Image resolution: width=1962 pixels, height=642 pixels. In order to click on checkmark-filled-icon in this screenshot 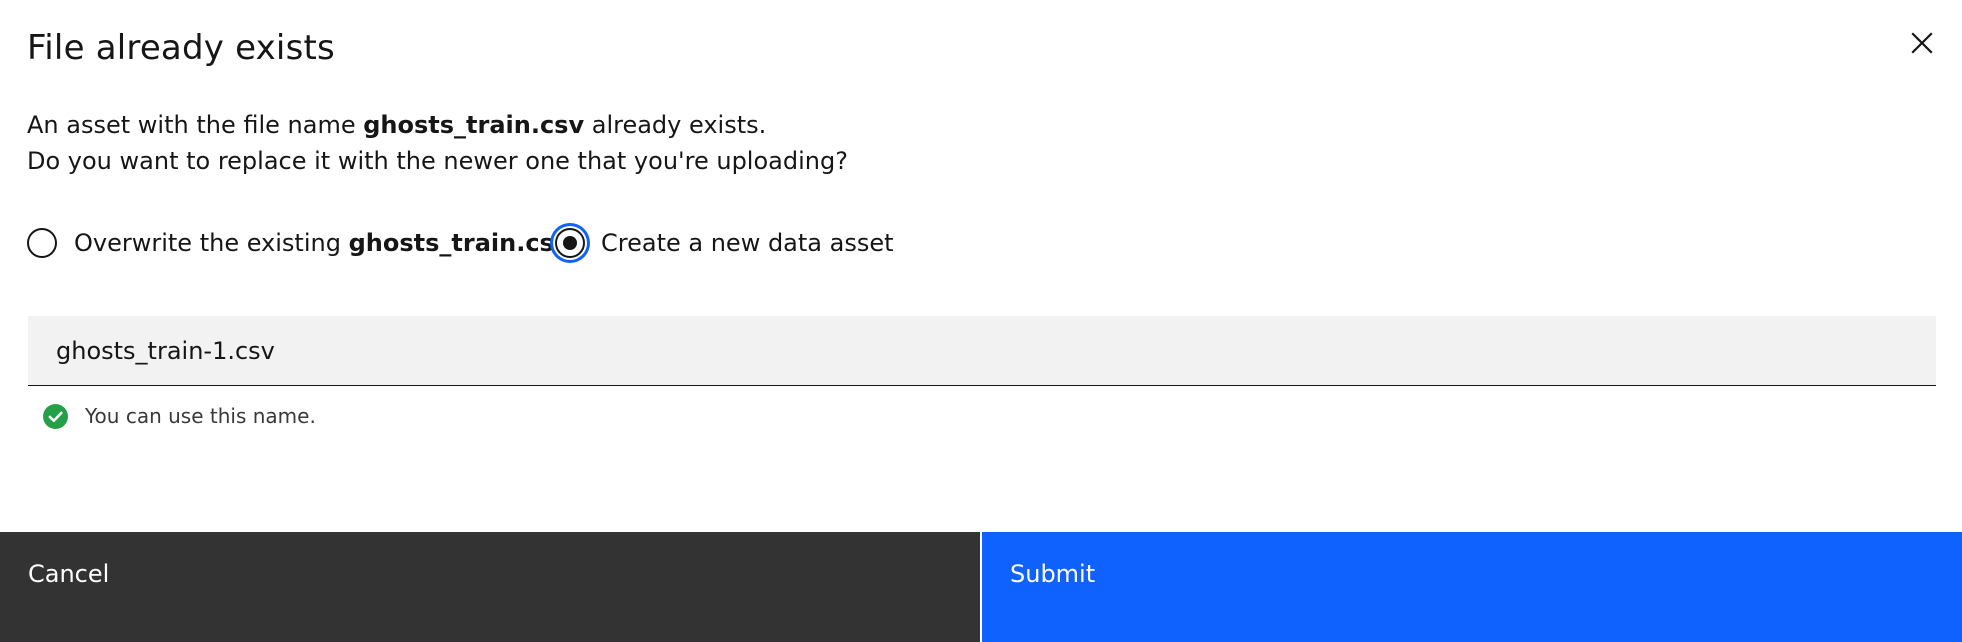, I will do `click(55, 416)`.